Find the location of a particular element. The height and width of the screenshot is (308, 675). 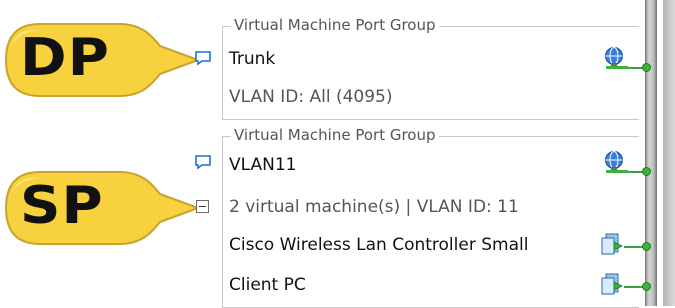

vm-name: Client PC is located at coordinates (267, 285).